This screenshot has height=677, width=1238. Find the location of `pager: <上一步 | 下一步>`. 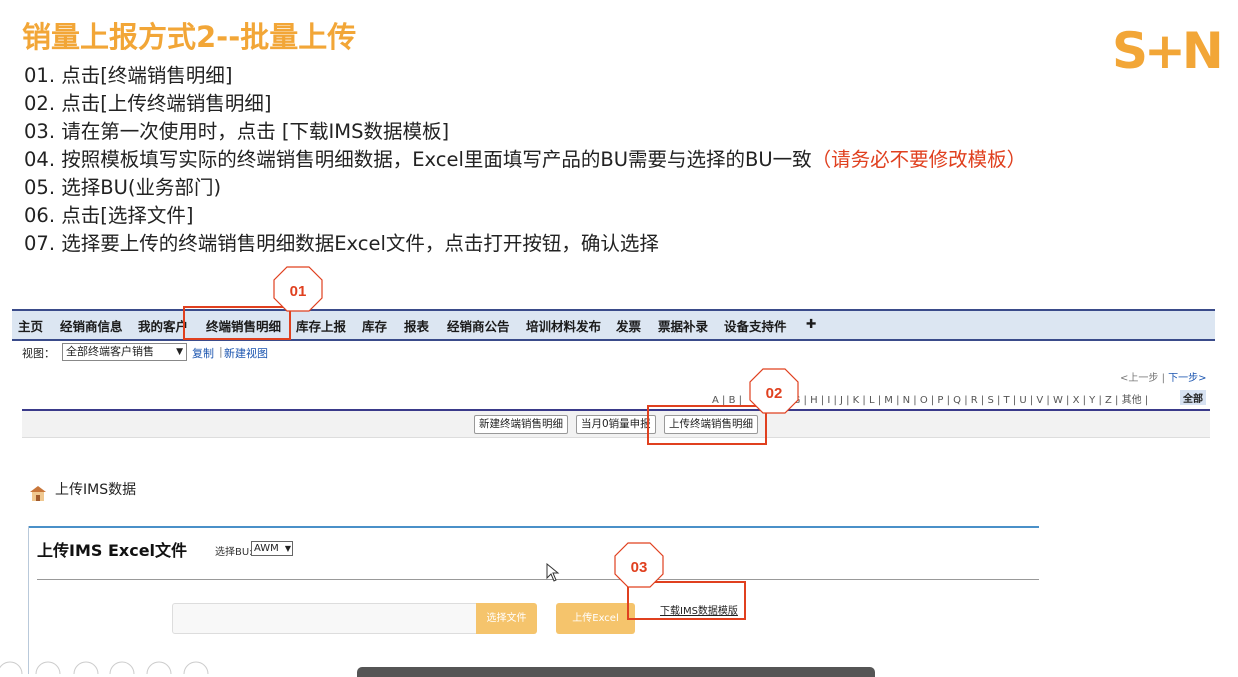

pager: <上一步 | 下一步> is located at coordinates (1163, 376).